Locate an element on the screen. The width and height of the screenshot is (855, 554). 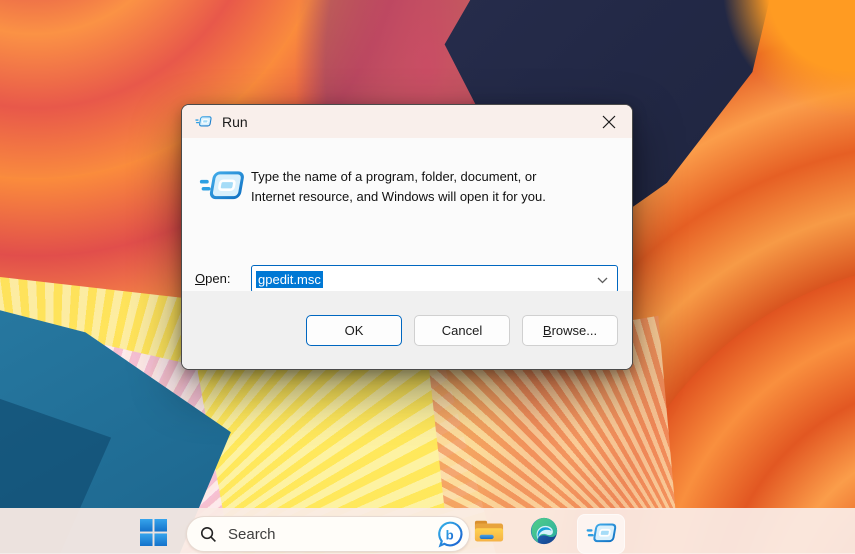
taskbar-search-box: Search b is located at coordinates (328, 534).